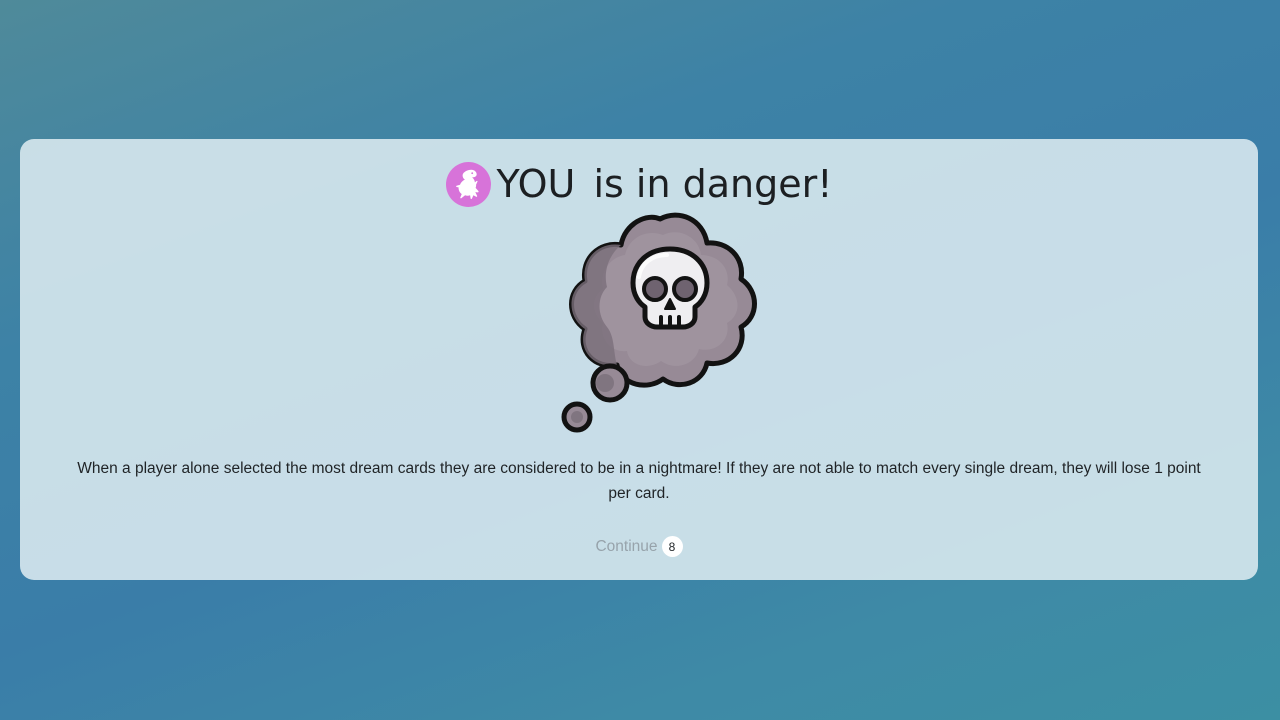 The width and height of the screenshot is (1280, 720). What do you see at coordinates (660, 324) in the screenshot?
I see `skull-thought-bubble-icon` at bounding box center [660, 324].